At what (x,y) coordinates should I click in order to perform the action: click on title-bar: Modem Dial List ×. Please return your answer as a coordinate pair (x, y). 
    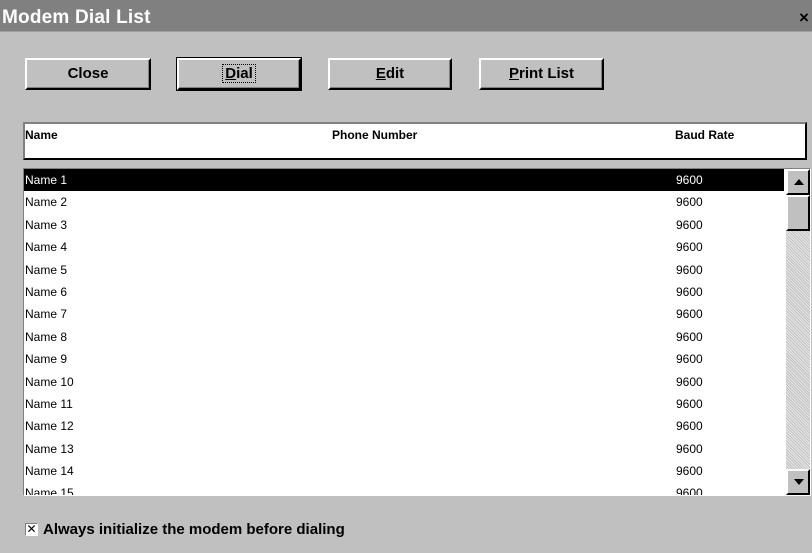
    Looking at the image, I should click on (406, 16).